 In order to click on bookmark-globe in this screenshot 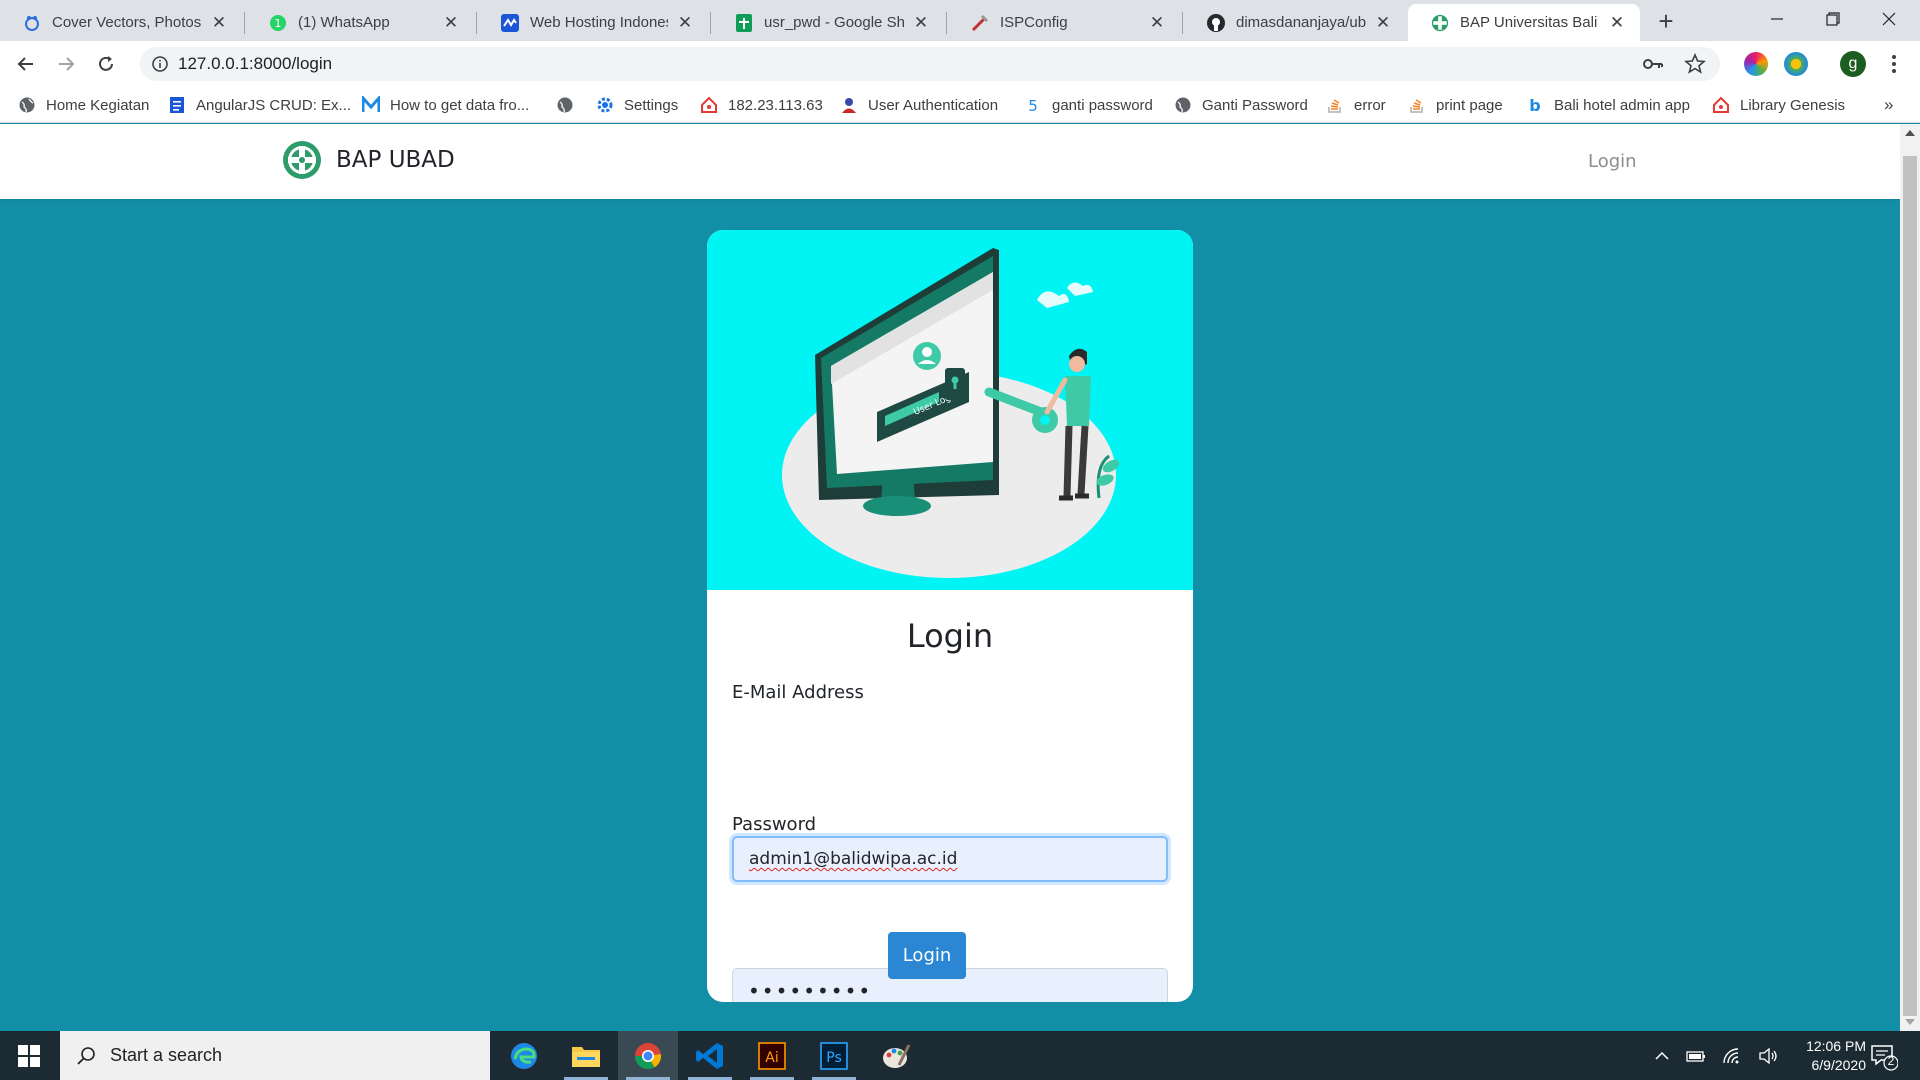, I will do `click(570, 105)`.